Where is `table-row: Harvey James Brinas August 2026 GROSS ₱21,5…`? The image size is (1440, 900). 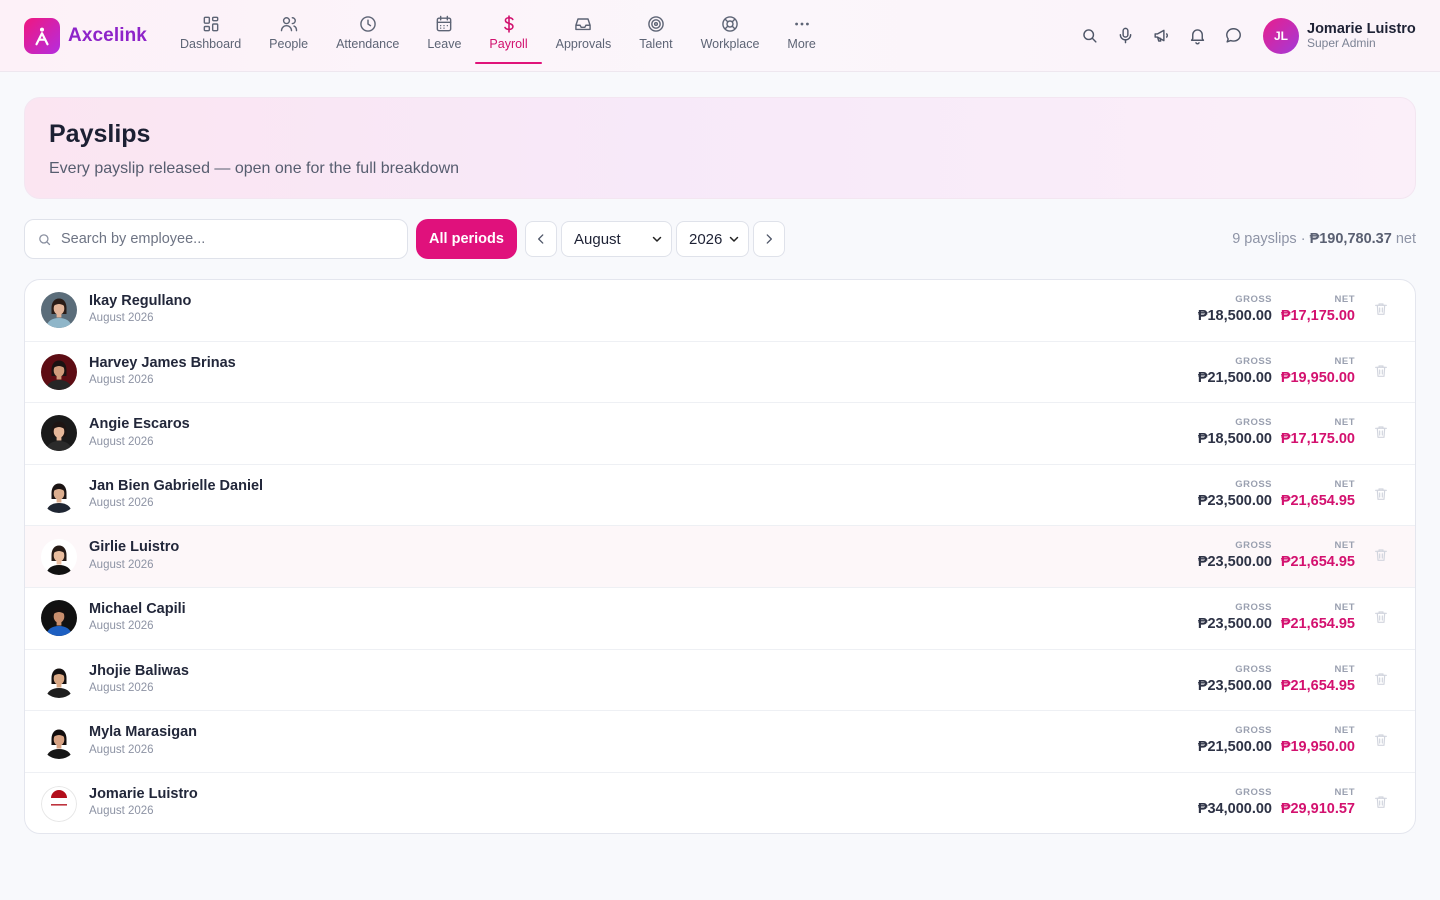
table-row: Harvey James Brinas August 2026 GROSS ₱21,5… is located at coordinates (720, 373).